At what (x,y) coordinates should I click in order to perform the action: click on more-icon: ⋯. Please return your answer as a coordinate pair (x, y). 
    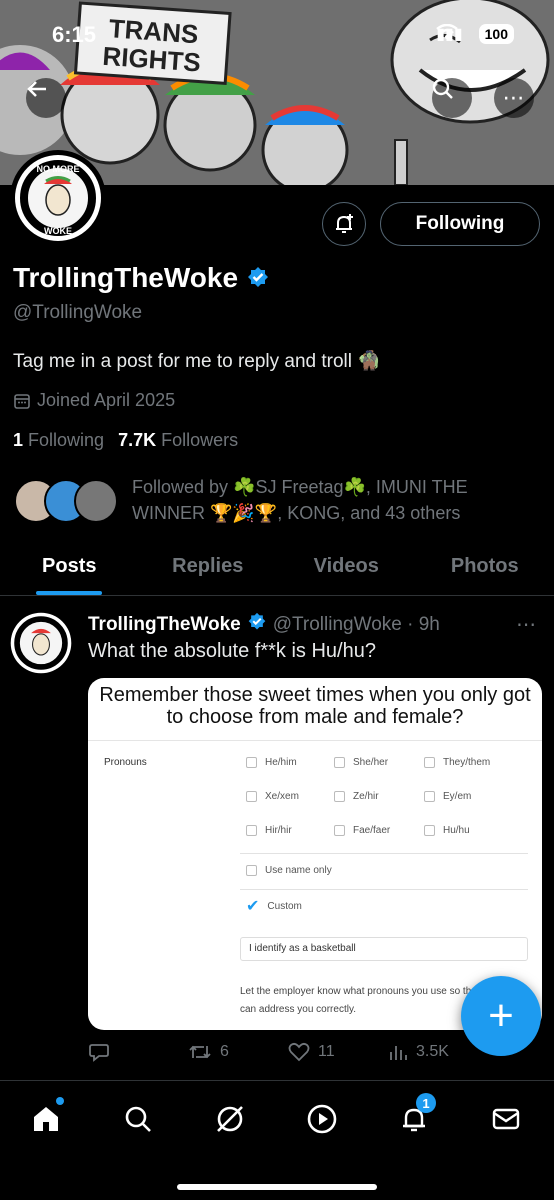
    Looking at the image, I should click on (514, 97).